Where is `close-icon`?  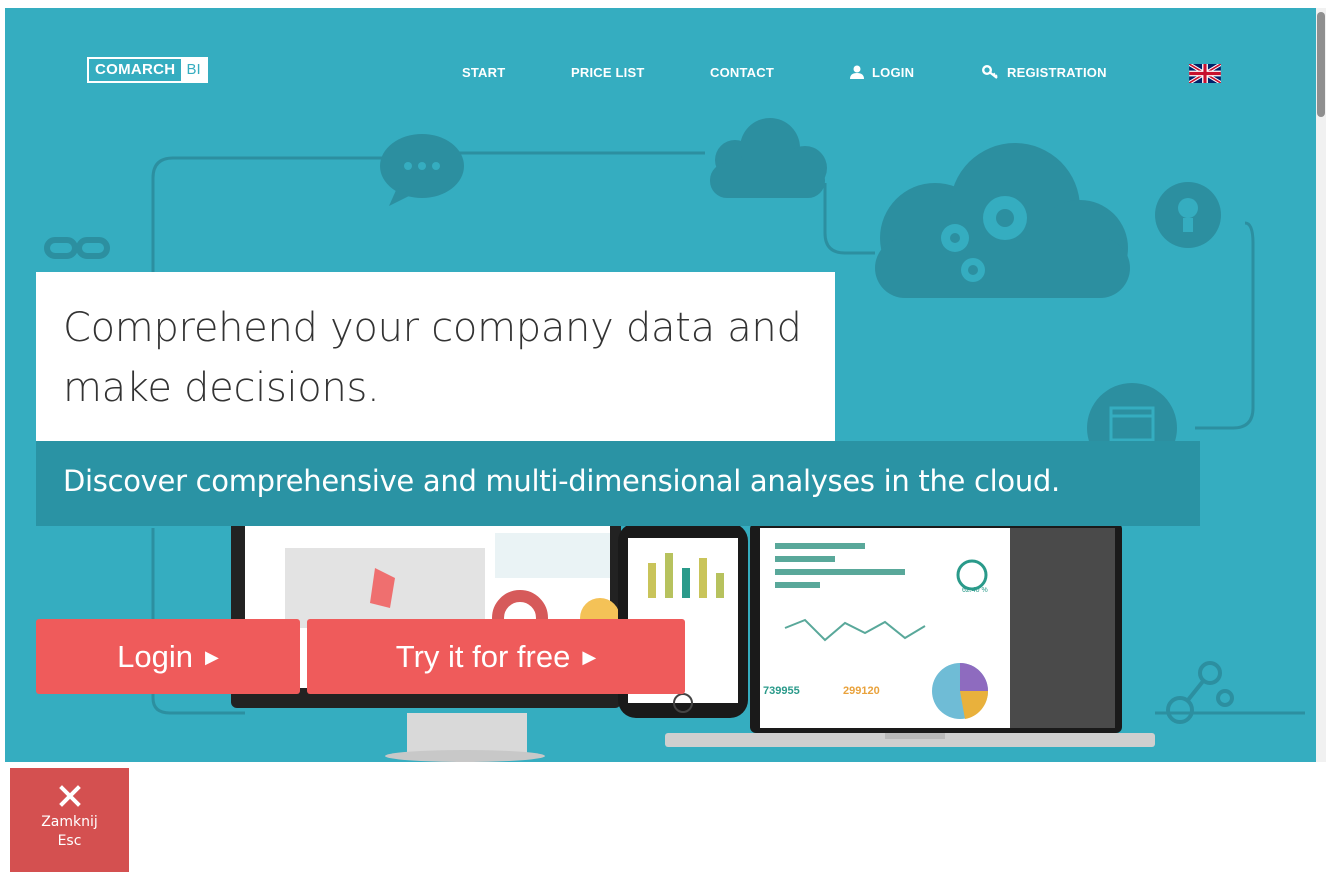 close-icon is located at coordinates (69, 796).